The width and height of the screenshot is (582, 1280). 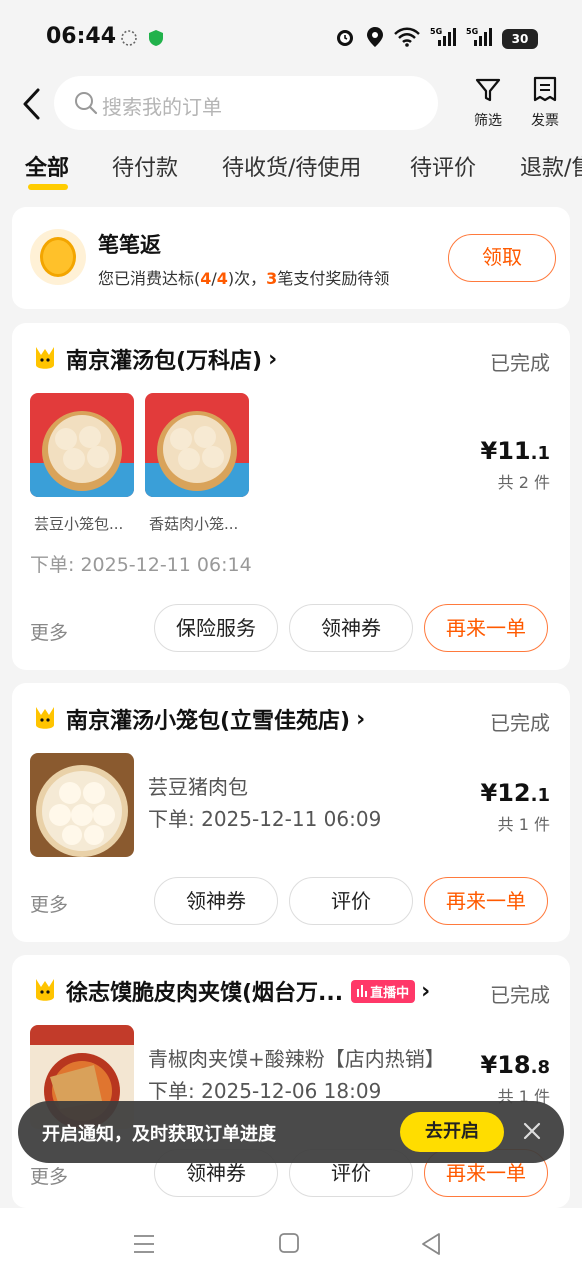 What do you see at coordinates (351, 901) in the screenshot?
I see `review-button: 评价` at bounding box center [351, 901].